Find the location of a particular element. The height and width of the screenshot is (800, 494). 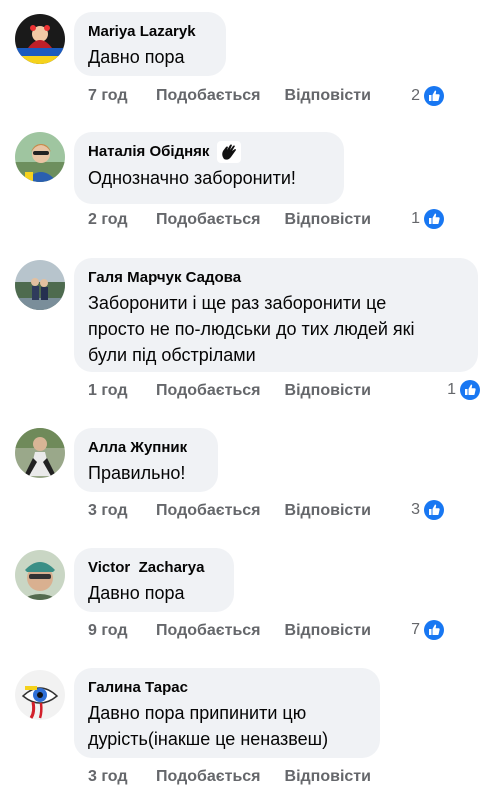

reaction-count: 7 is located at coordinates (427, 630).